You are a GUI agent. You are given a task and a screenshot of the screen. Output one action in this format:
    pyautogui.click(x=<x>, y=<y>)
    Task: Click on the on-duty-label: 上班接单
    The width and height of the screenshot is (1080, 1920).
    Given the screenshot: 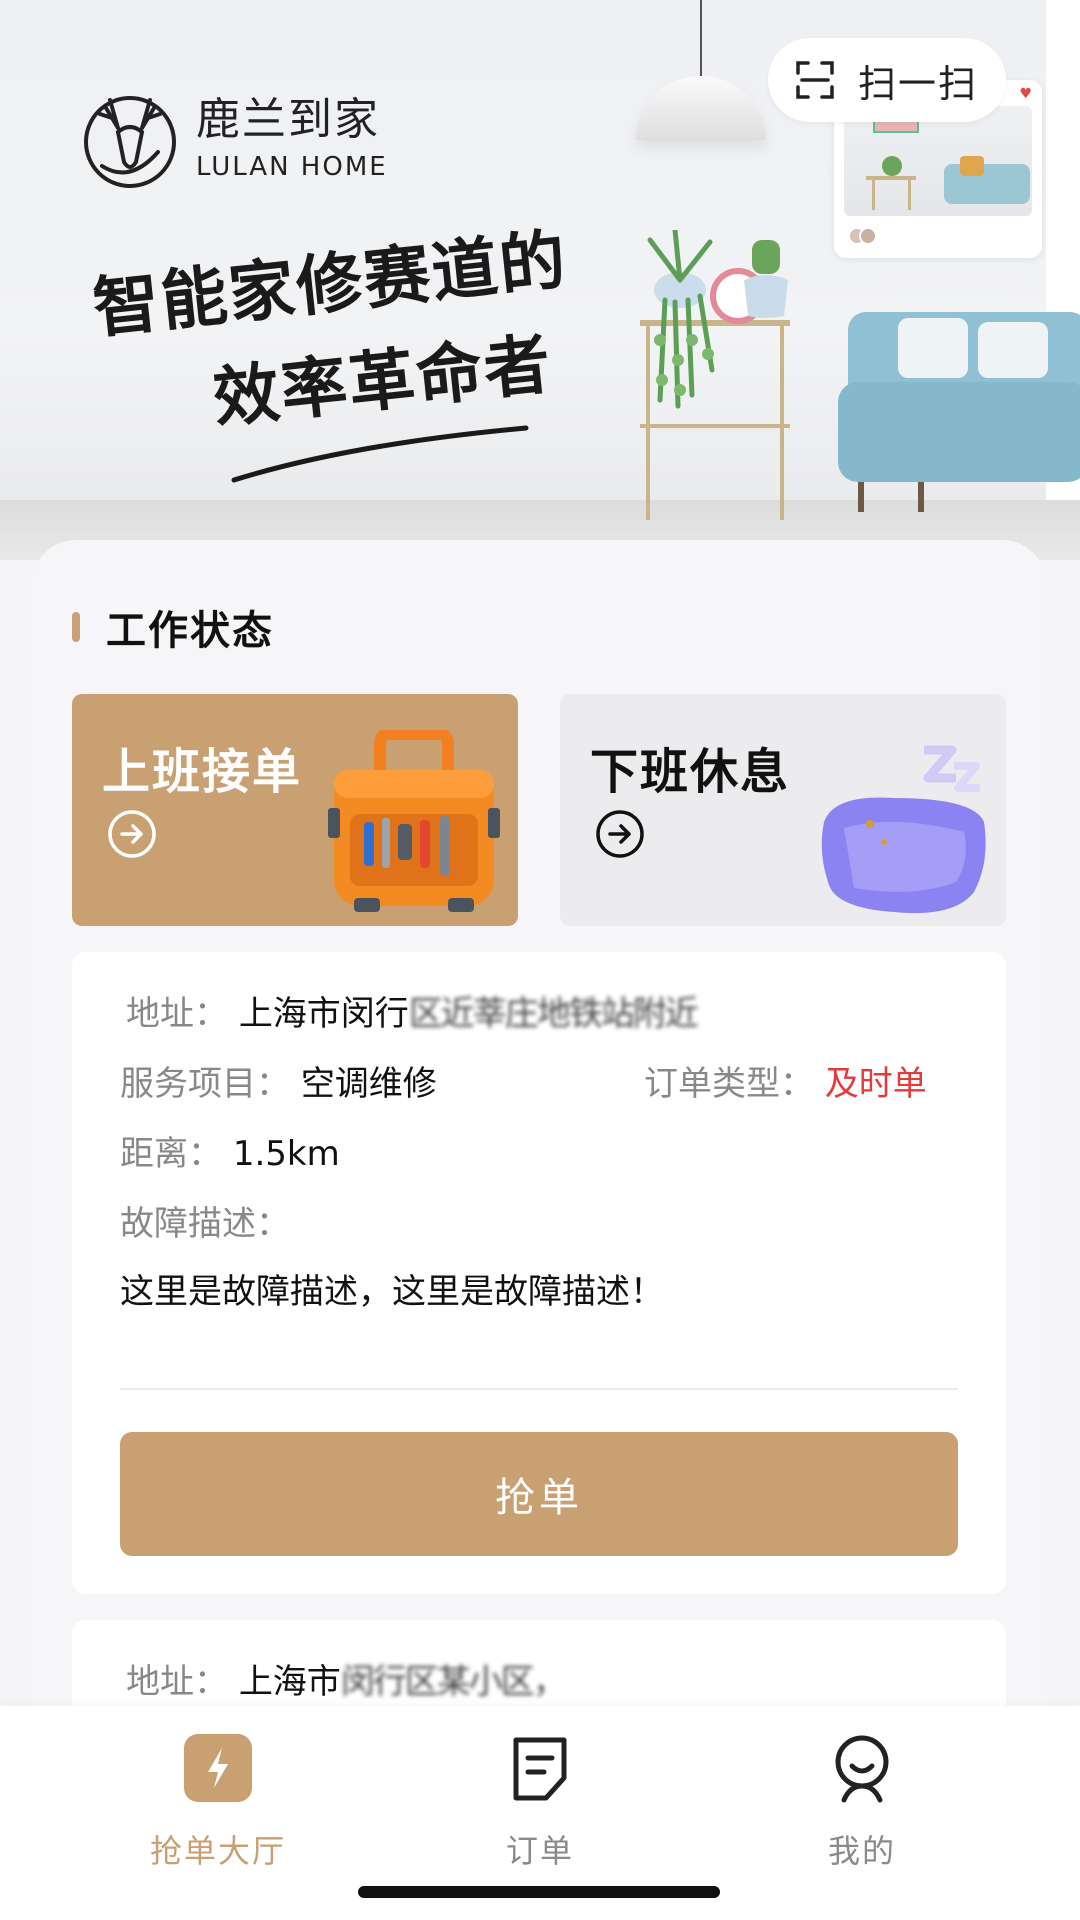 What is the action you would take?
    pyautogui.click(x=202, y=772)
    